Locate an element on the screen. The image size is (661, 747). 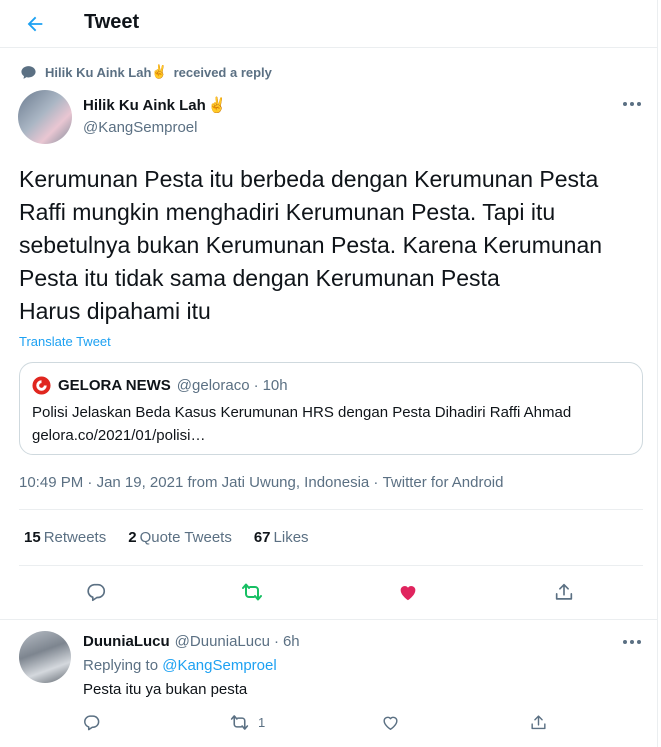
tweet-location: from Jati Uwung, Indonesia is located at coordinates (276, 482).